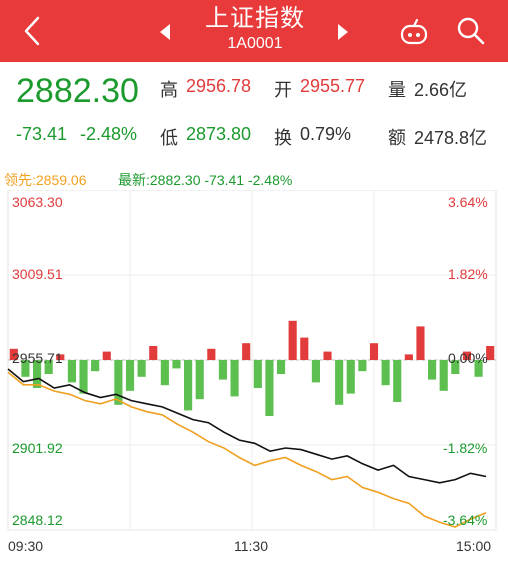  I want to click on high-label: 高, so click(169, 90).